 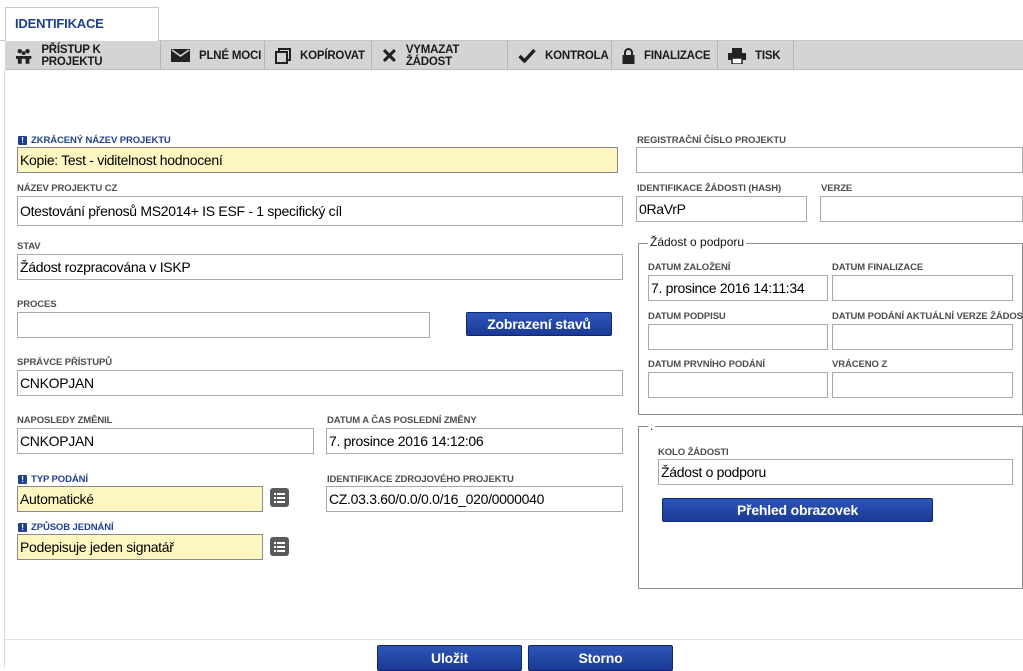 What do you see at coordinates (600, 658) in the screenshot?
I see `cancel-button: Storno` at bounding box center [600, 658].